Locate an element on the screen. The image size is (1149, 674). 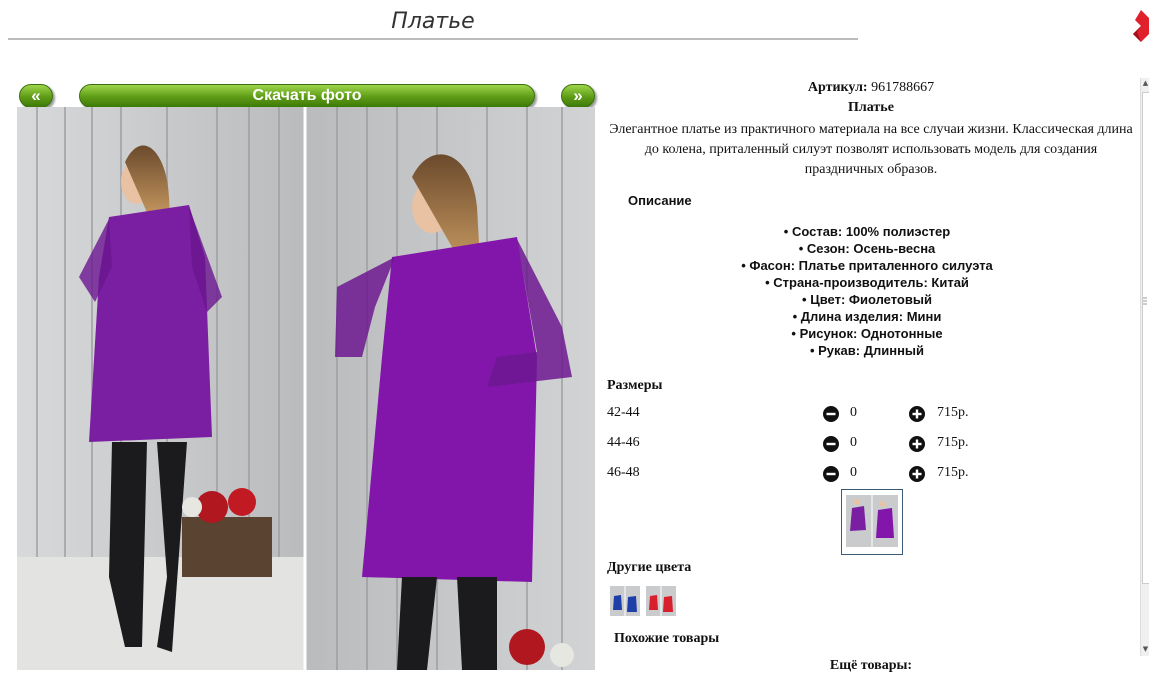
feature-item: Рукав: Длинный is located at coordinates (867, 350).